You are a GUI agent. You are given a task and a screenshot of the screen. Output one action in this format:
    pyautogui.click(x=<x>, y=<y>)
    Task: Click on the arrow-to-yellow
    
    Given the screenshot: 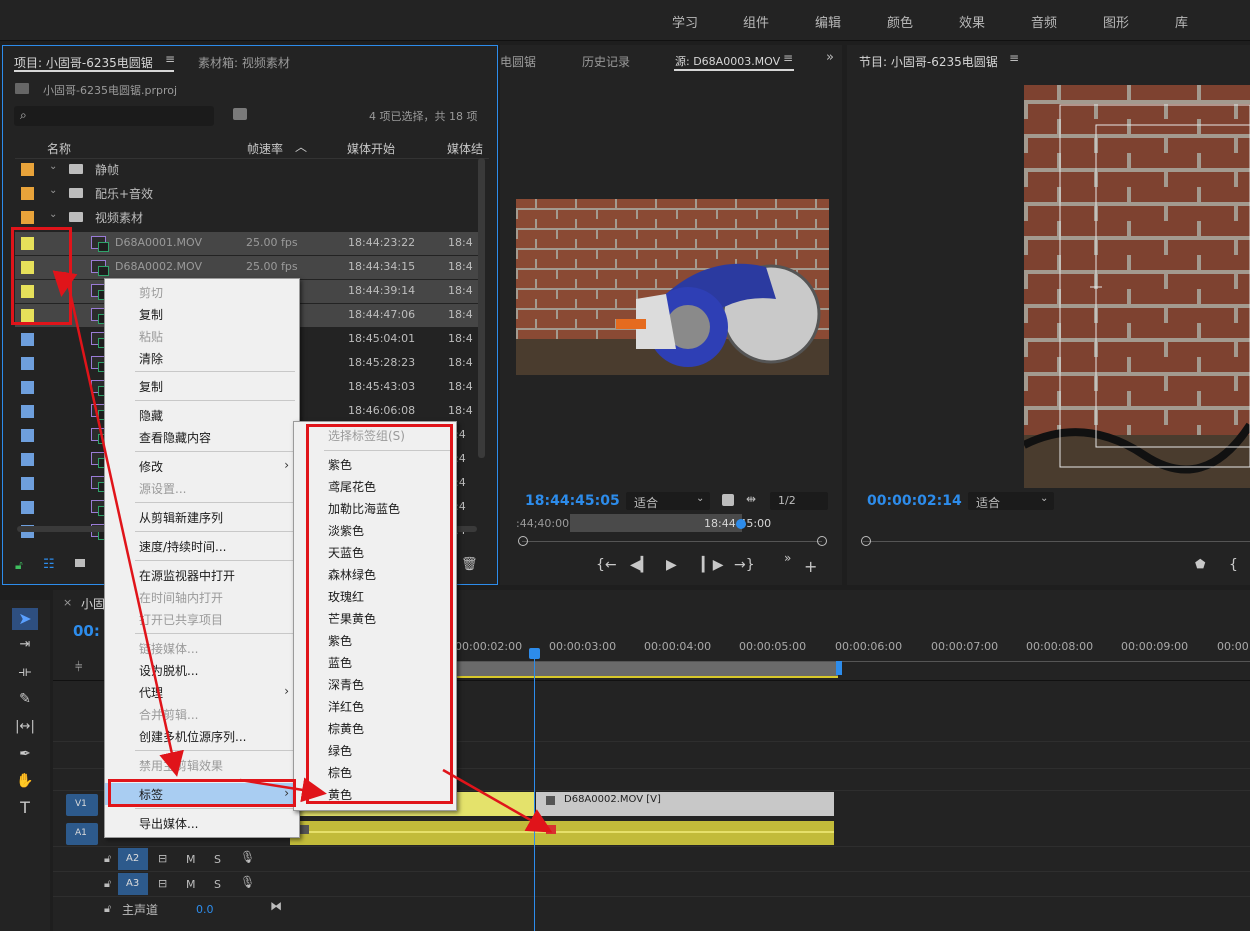 What is the action you would take?
    pyautogui.click(x=283, y=790)
    